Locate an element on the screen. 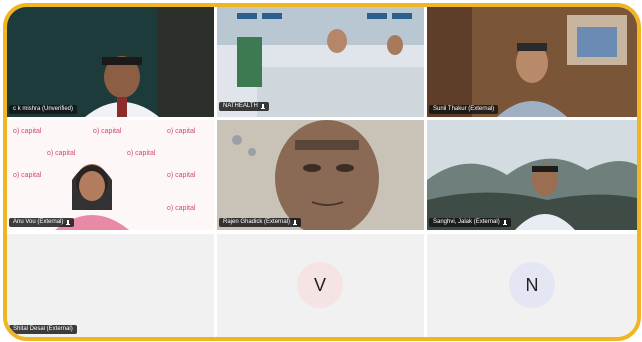 This screenshot has height=342, width=642. participant-name: Rajen Ghadick (External) is located at coordinates (257, 222).